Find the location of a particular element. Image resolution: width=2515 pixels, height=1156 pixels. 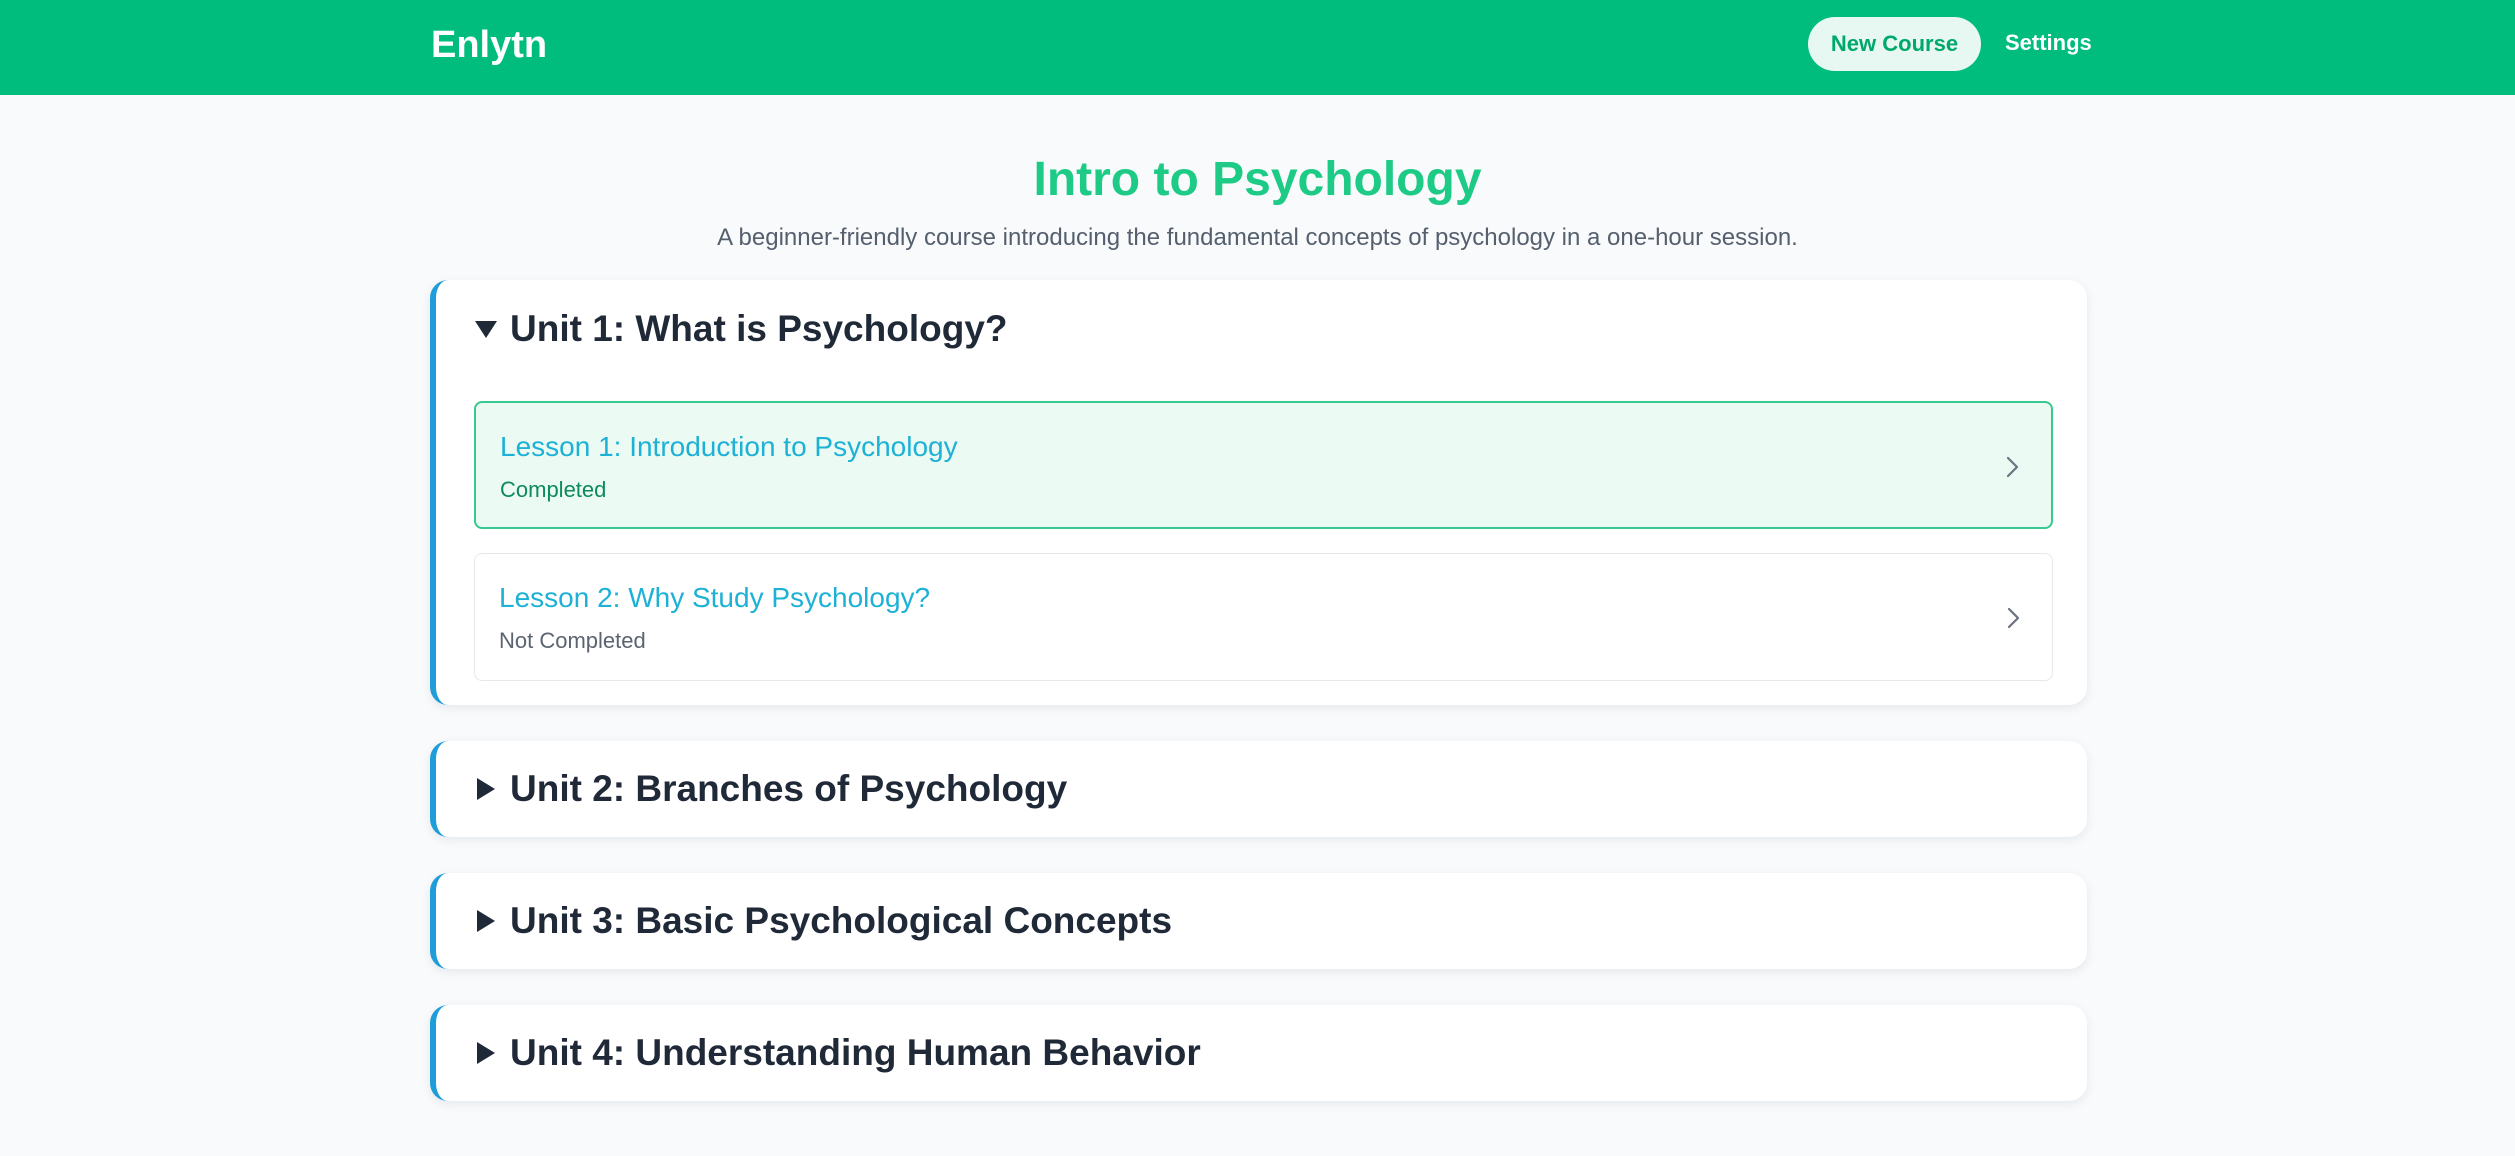

unit-header-4: Unit 4: Understanding Human Behavior is located at coordinates (837, 1053).